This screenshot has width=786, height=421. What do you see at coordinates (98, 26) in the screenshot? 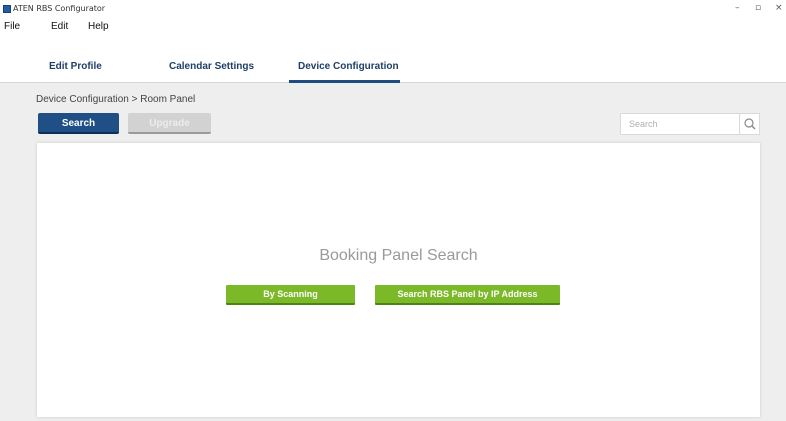
I see `menu-help: Help` at bounding box center [98, 26].